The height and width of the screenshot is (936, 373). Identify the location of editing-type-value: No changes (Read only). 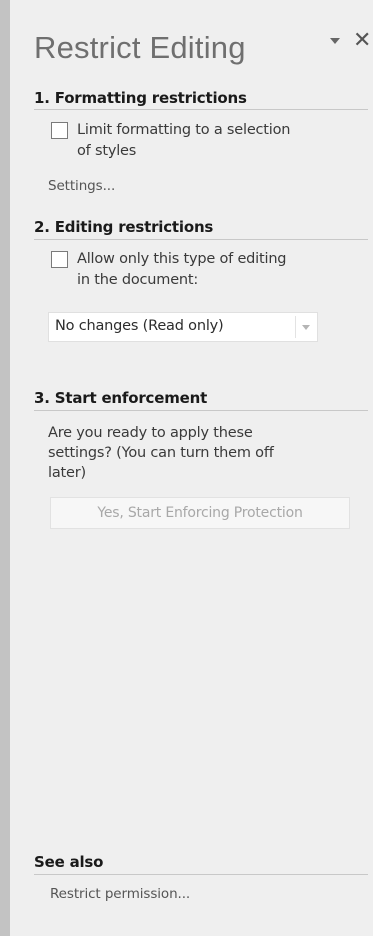
(139, 326).